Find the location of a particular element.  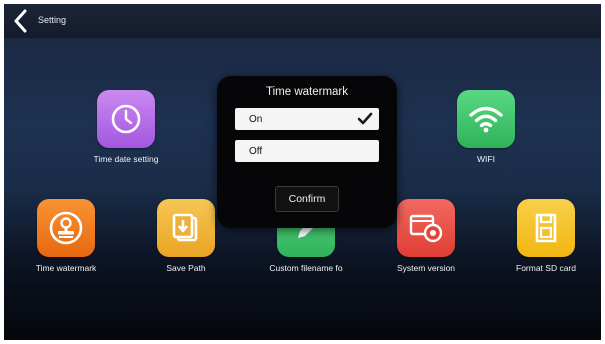

option-label: On is located at coordinates (256, 119).